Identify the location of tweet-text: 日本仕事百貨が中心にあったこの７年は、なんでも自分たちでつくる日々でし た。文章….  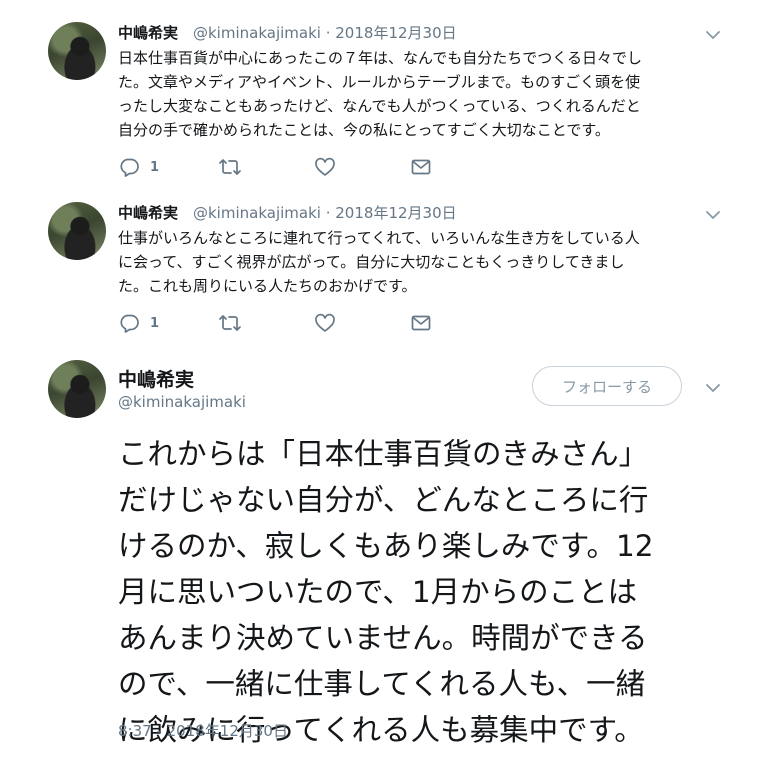
(380, 94).